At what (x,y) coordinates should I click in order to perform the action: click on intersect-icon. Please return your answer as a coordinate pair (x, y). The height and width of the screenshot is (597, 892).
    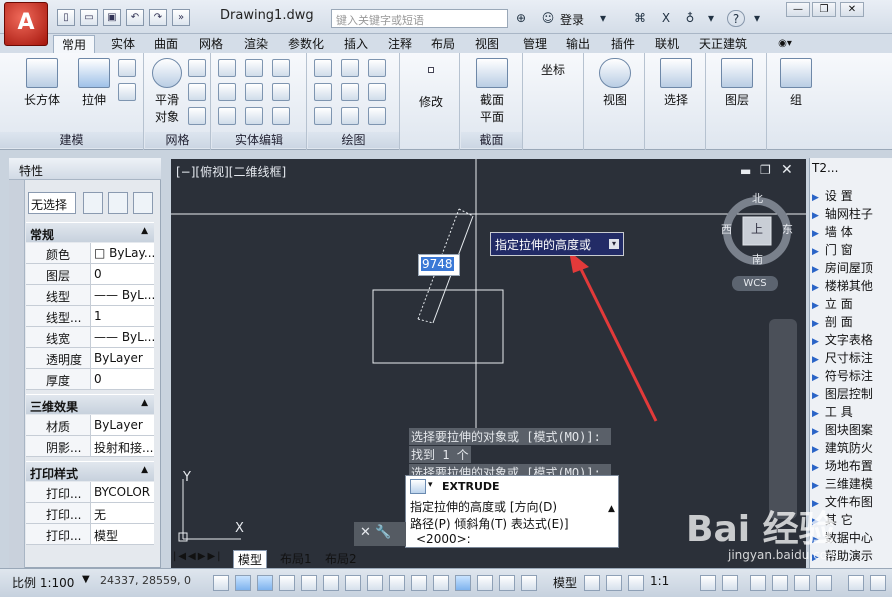
    Looking at the image, I should click on (227, 116).